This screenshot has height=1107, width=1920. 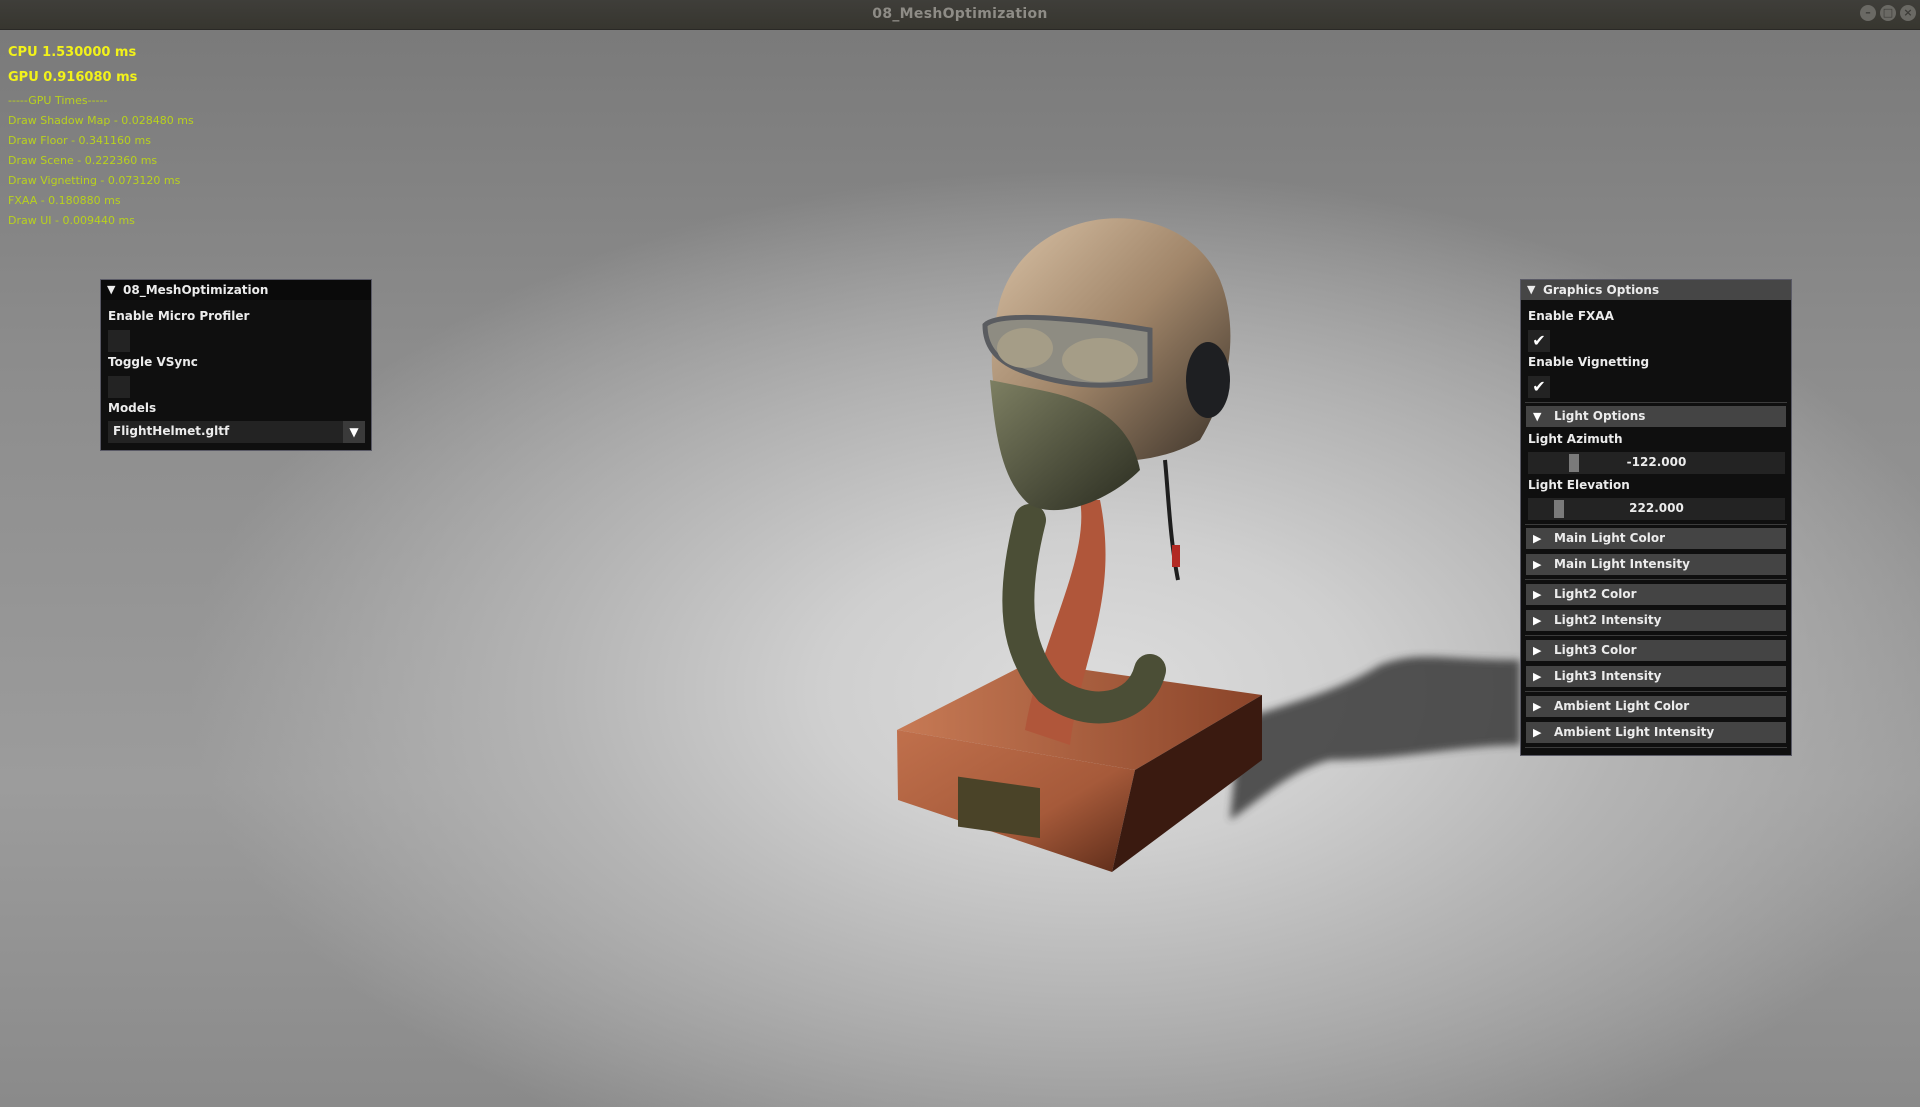 What do you see at coordinates (1608, 620) in the screenshot?
I see `section-title: Light2 Intensity` at bounding box center [1608, 620].